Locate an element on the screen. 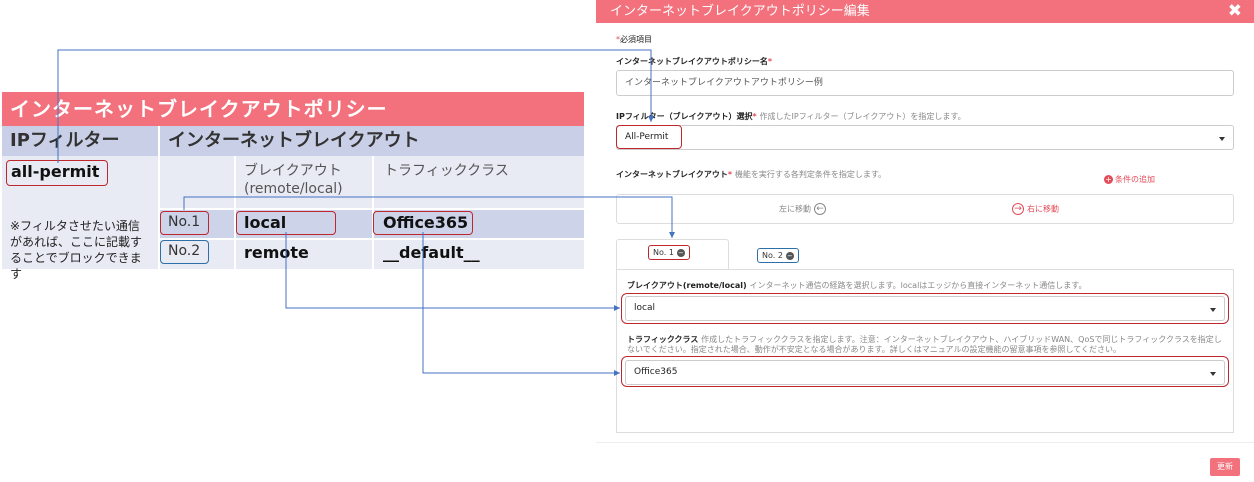 The height and width of the screenshot is (482, 1254). arrow-right-icon: → is located at coordinates (1018, 209).